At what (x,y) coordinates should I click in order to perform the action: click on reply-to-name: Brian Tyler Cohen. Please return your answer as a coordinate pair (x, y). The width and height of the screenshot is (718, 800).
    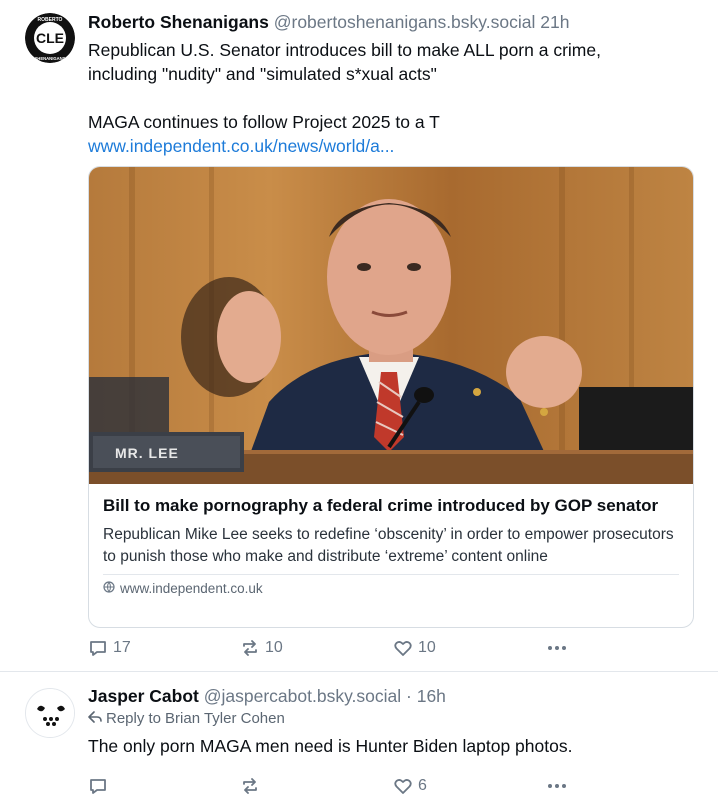
    Looking at the image, I should click on (225, 719).